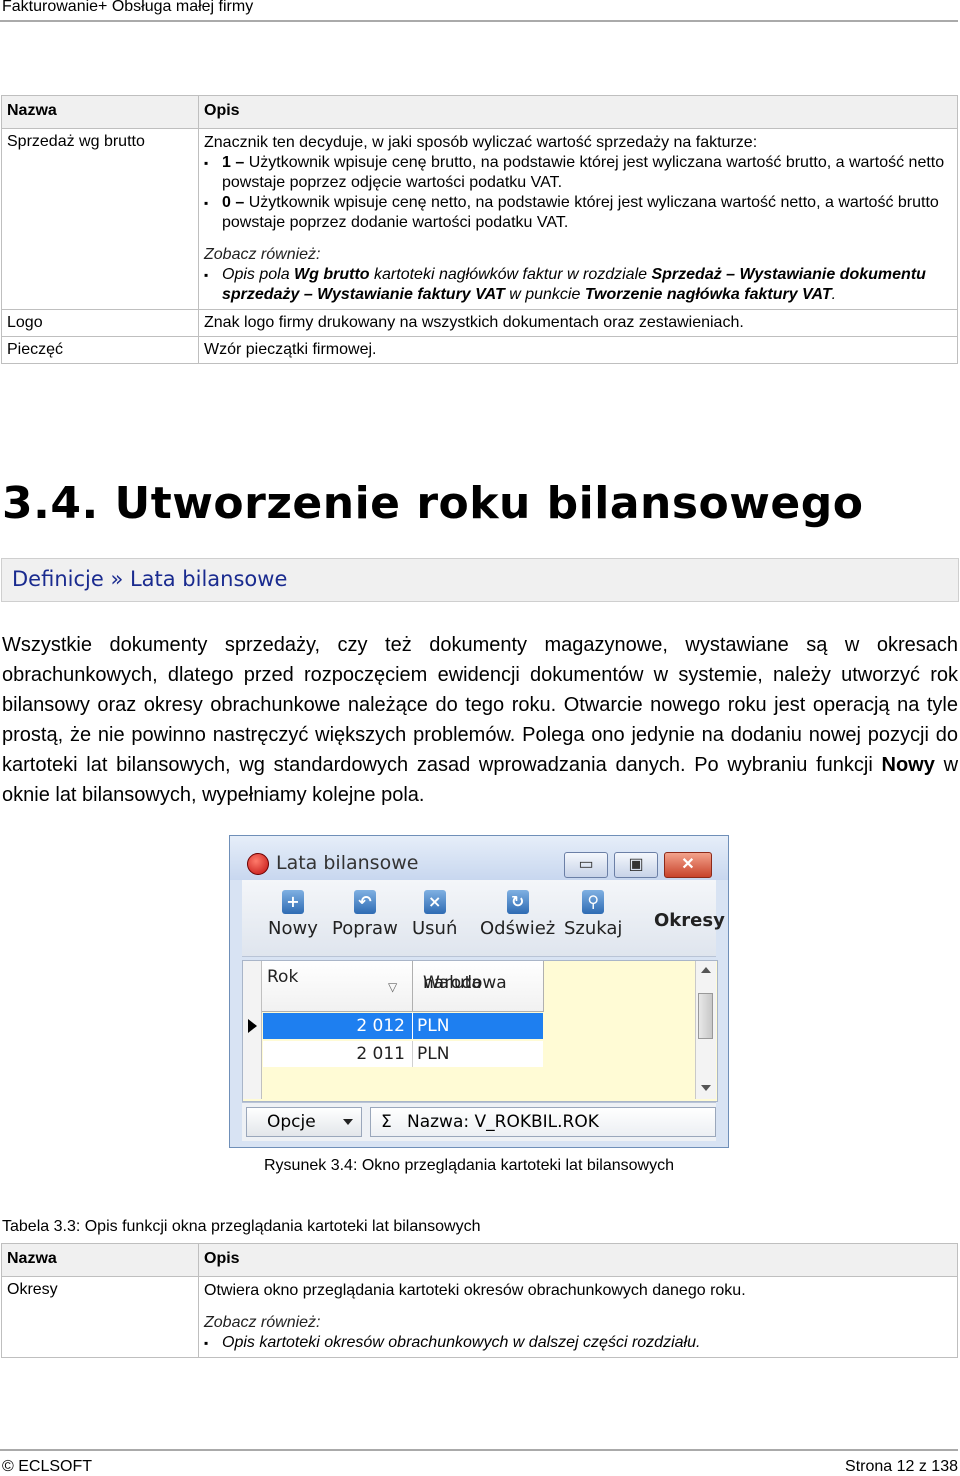 The width and height of the screenshot is (960, 1476). I want to click on app-icon, so click(258, 864).